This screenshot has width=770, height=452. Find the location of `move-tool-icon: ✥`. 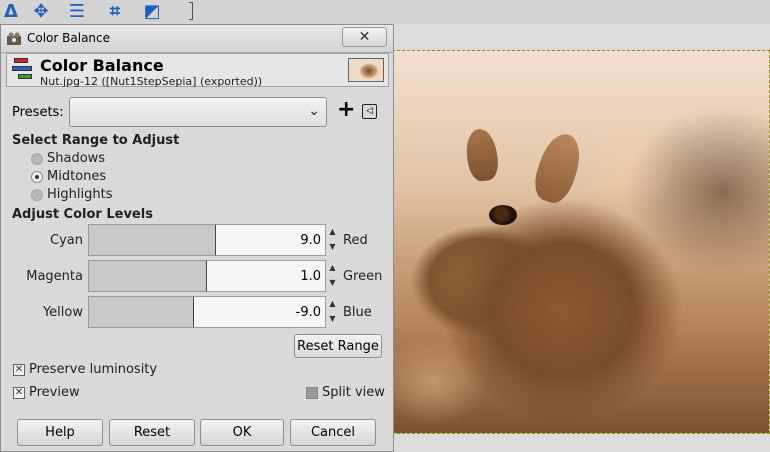

move-tool-icon: ✥ is located at coordinates (41, 11).